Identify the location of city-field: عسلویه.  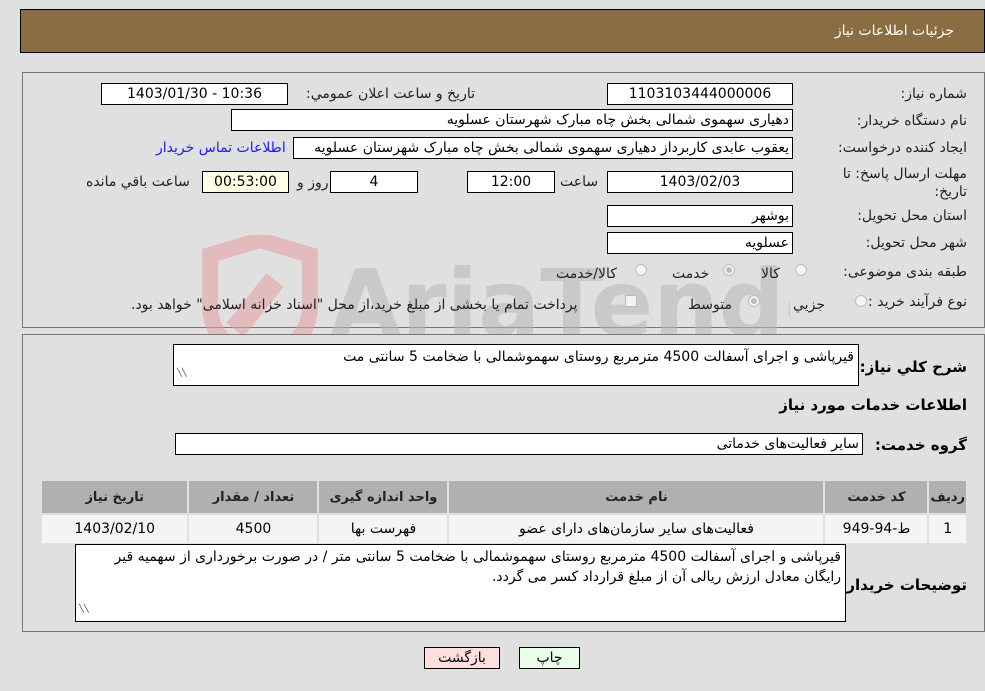
(700, 243).